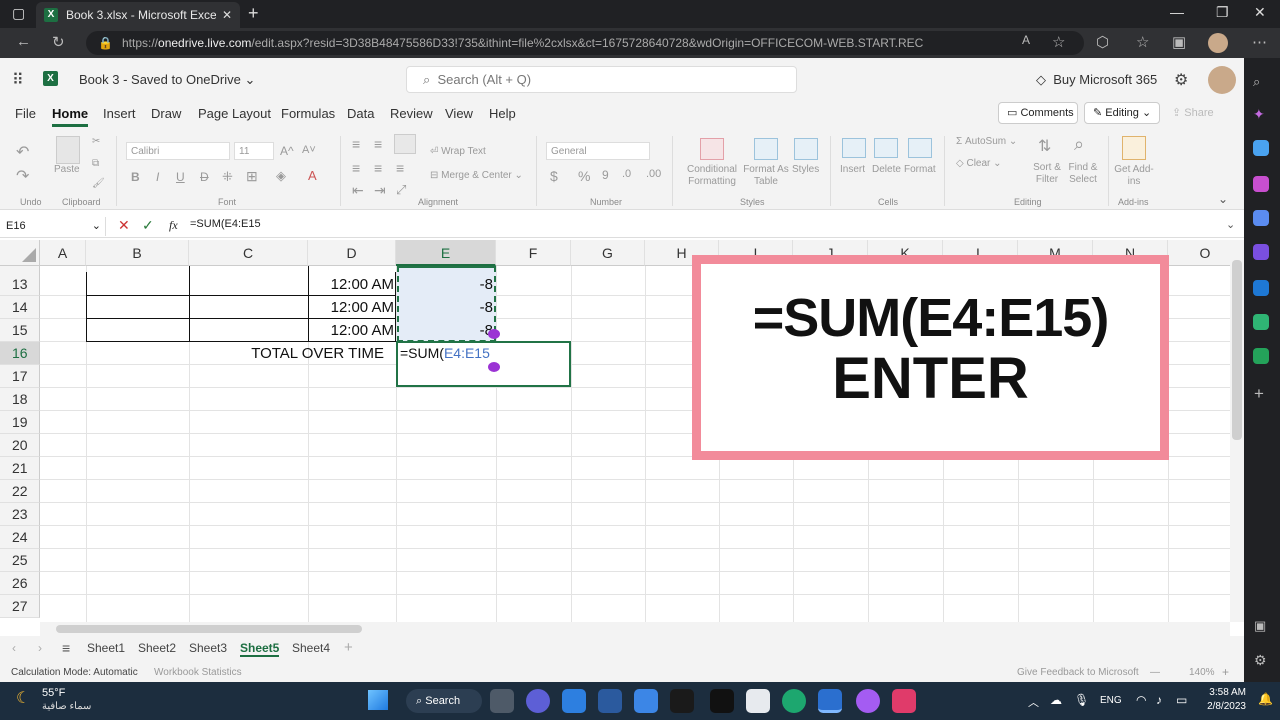  I want to click on all-sheets-icon: ≡, so click(66, 648).